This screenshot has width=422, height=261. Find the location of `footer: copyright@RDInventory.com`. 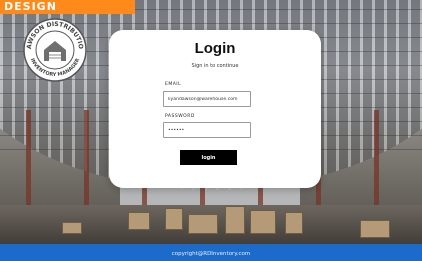

footer: copyright@RDInventory.com is located at coordinates (211, 254).